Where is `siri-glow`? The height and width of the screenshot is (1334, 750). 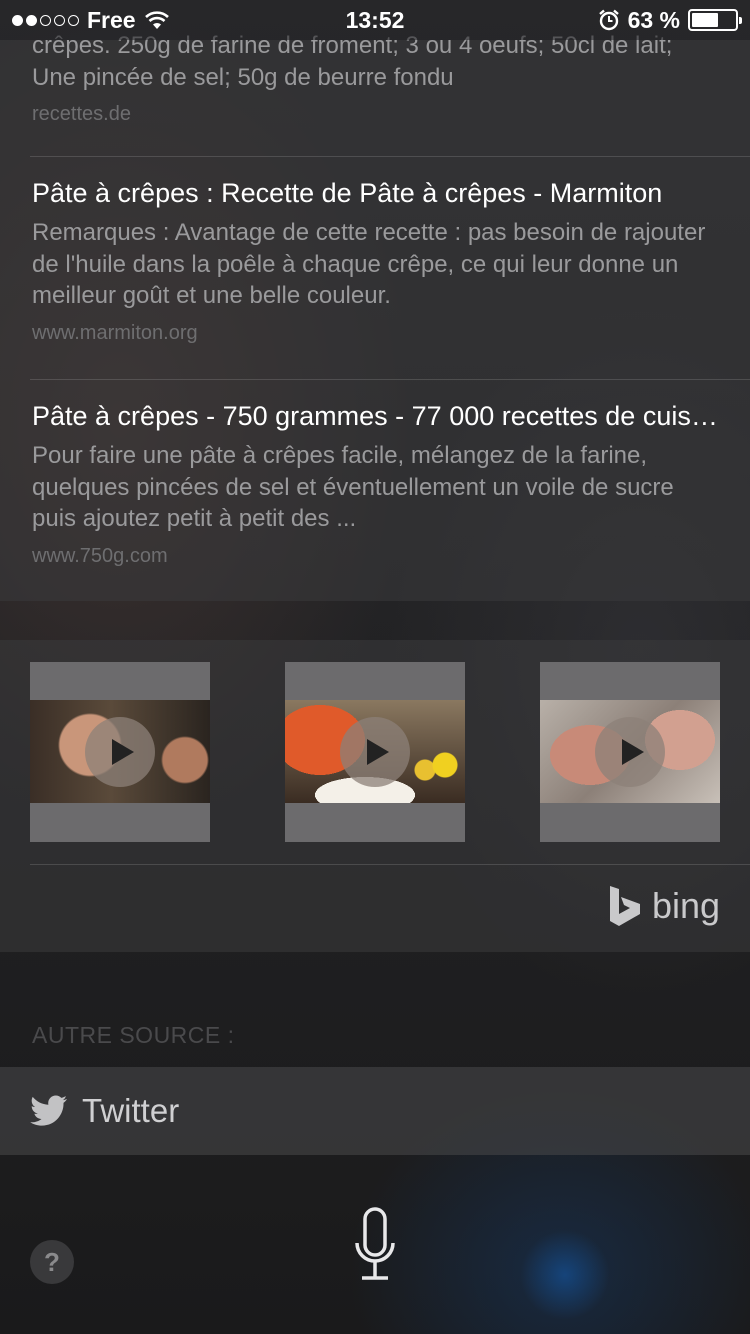
siri-glow is located at coordinates (565, 1275).